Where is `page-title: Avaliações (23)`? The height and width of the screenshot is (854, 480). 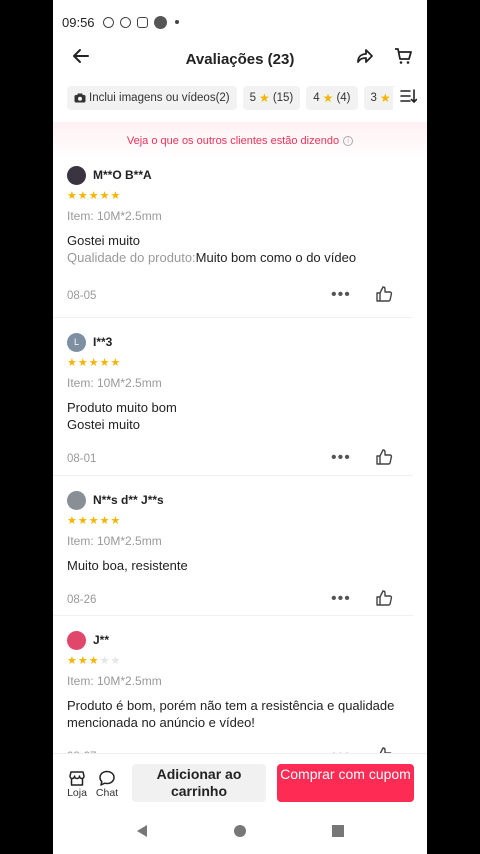
page-title: Avaliações (23) is located at coordinates (240, 59).